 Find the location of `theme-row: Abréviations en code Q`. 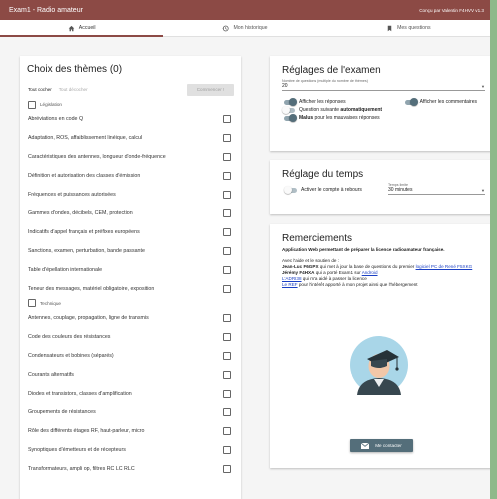

theme-row: Abréviations en code Q is located at coordinates (130, 119).